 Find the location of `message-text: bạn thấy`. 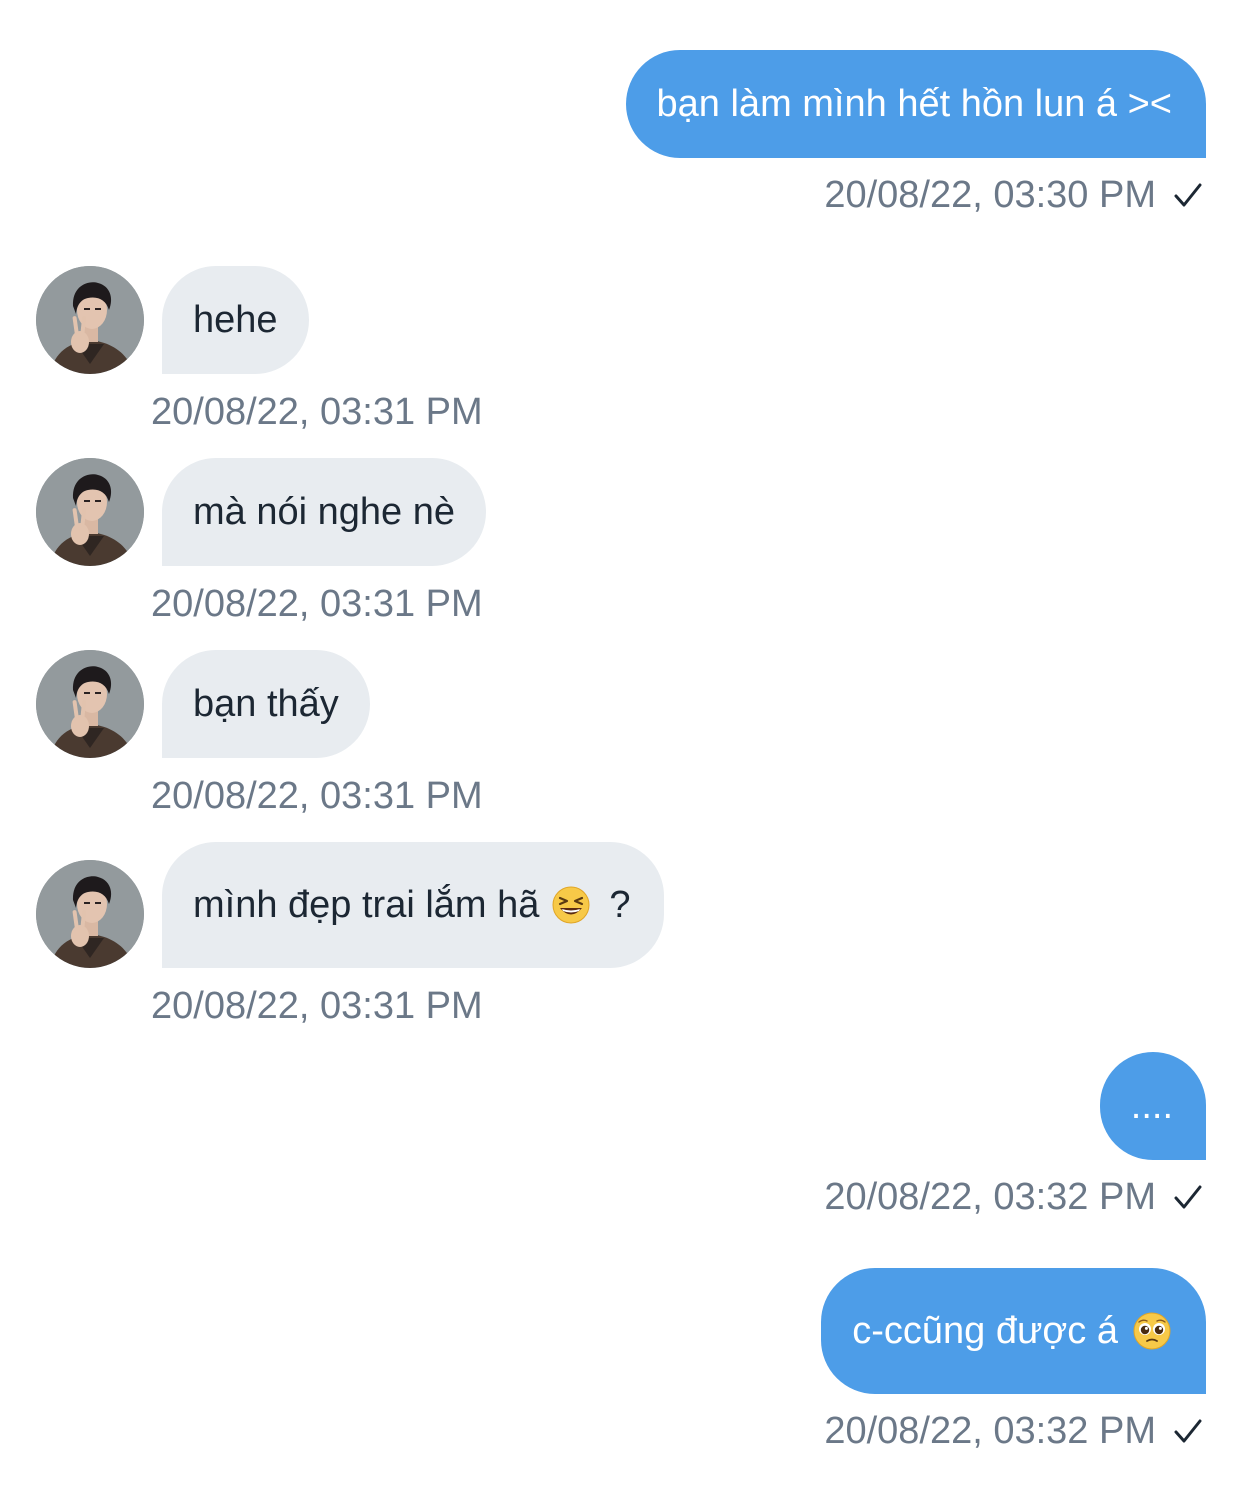

message-text: bạn thấy is located at coordinates (266, 704).